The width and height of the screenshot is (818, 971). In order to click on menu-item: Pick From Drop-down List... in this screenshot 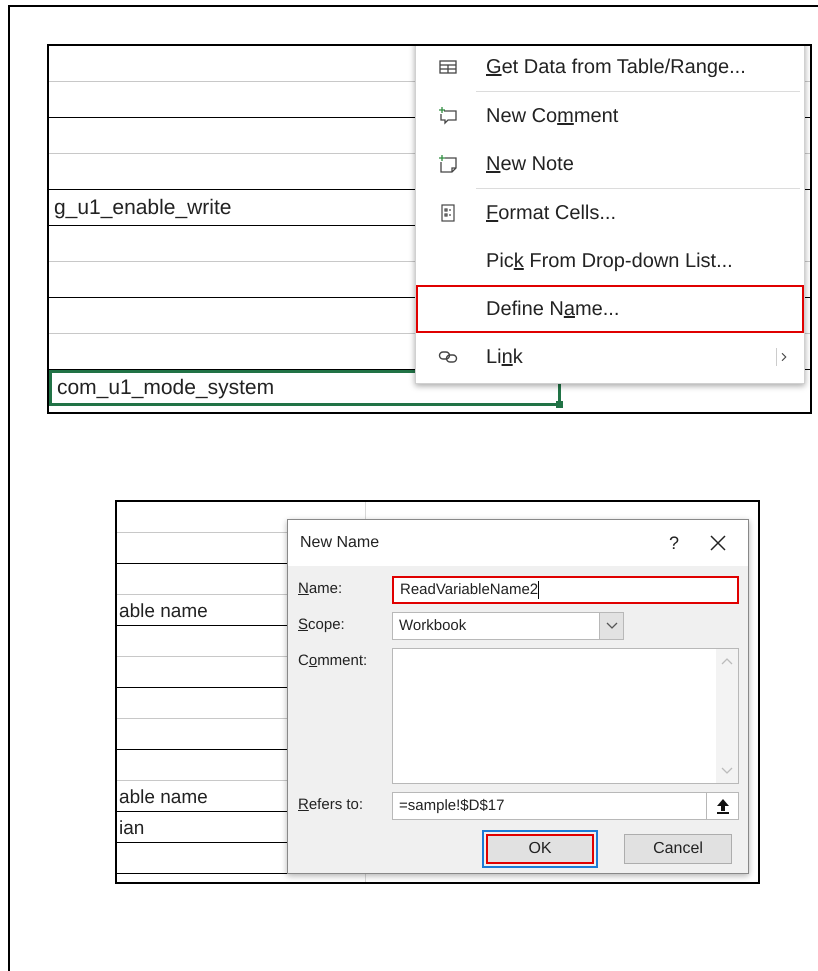, I will do `click(610, 261)`.